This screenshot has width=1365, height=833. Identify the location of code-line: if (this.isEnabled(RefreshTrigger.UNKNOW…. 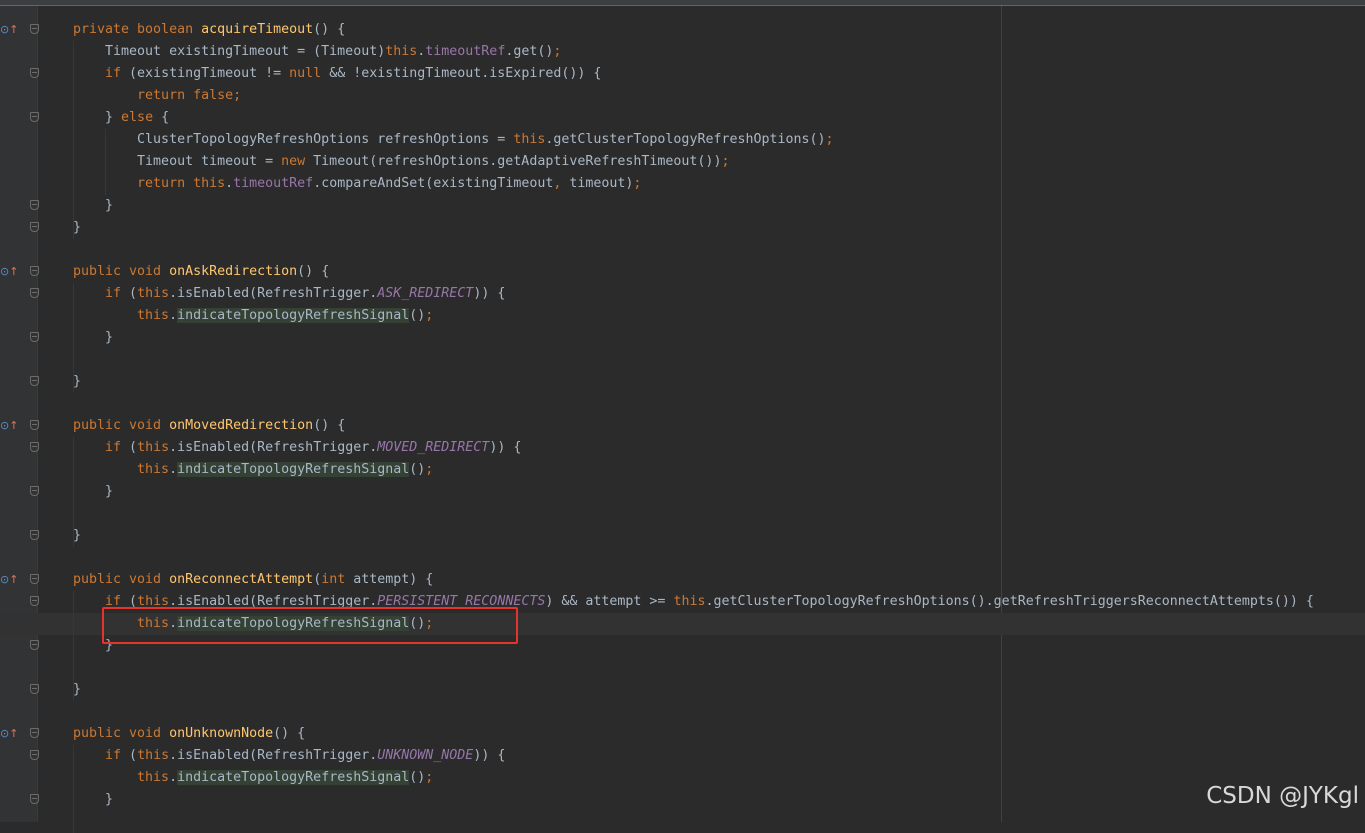
(682, 756).